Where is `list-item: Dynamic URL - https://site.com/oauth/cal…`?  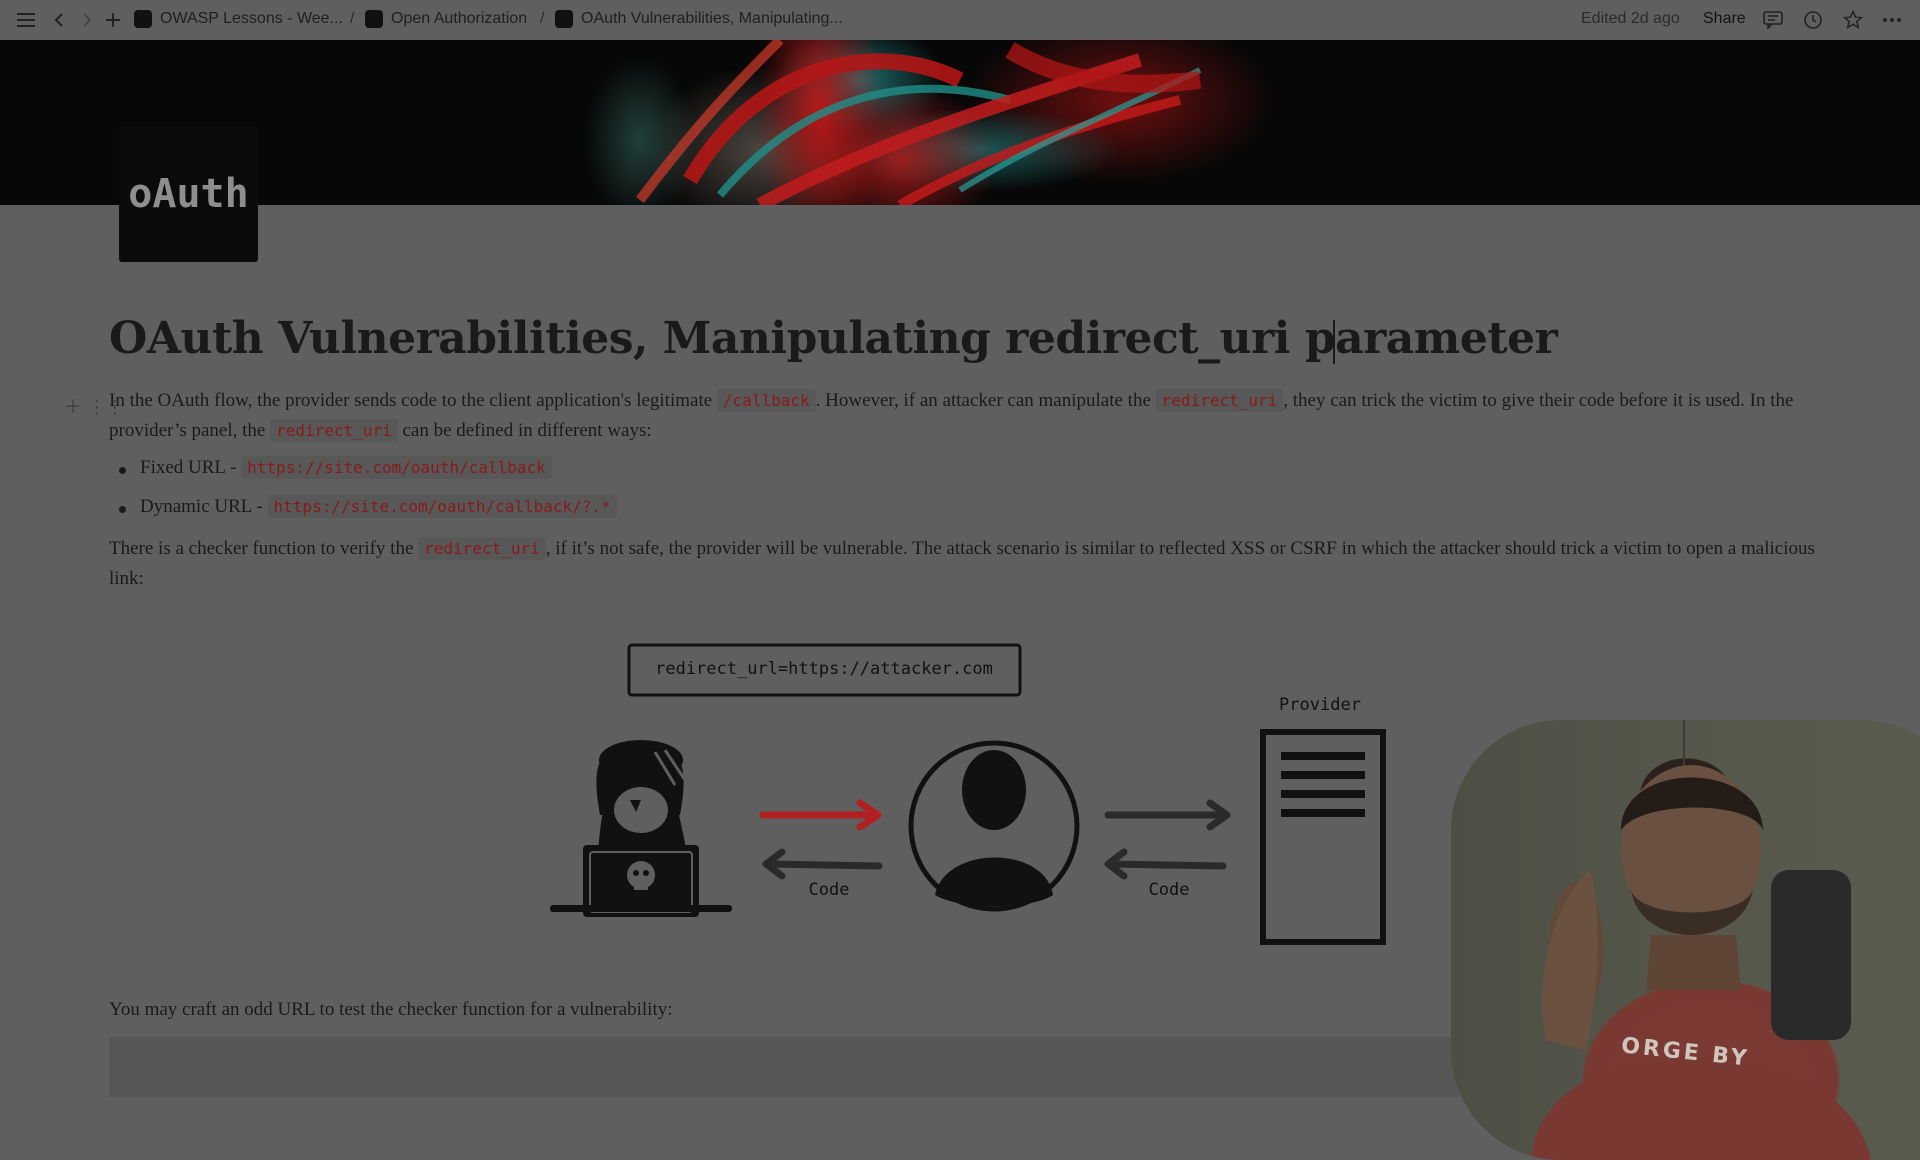
list-item: Dynamic URL - https://site.com/oauth/cal… is located at coordinates (368, 506).